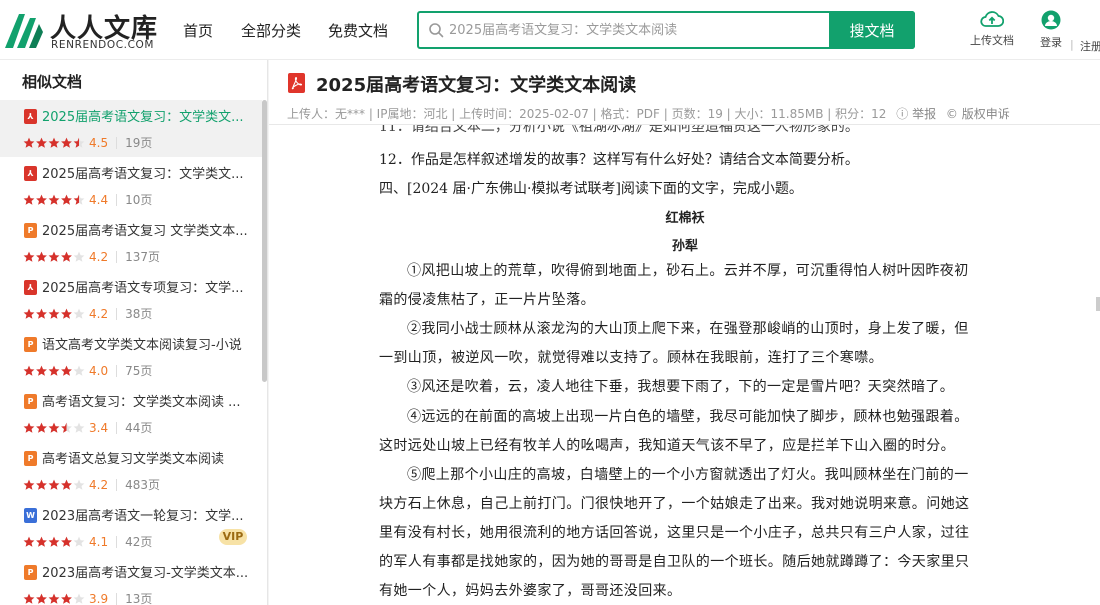  What do you see at coordinates (271, 30) in the screenshot?
I see `nav-all-categories: 全部分类` at bounding box center [271, 30].